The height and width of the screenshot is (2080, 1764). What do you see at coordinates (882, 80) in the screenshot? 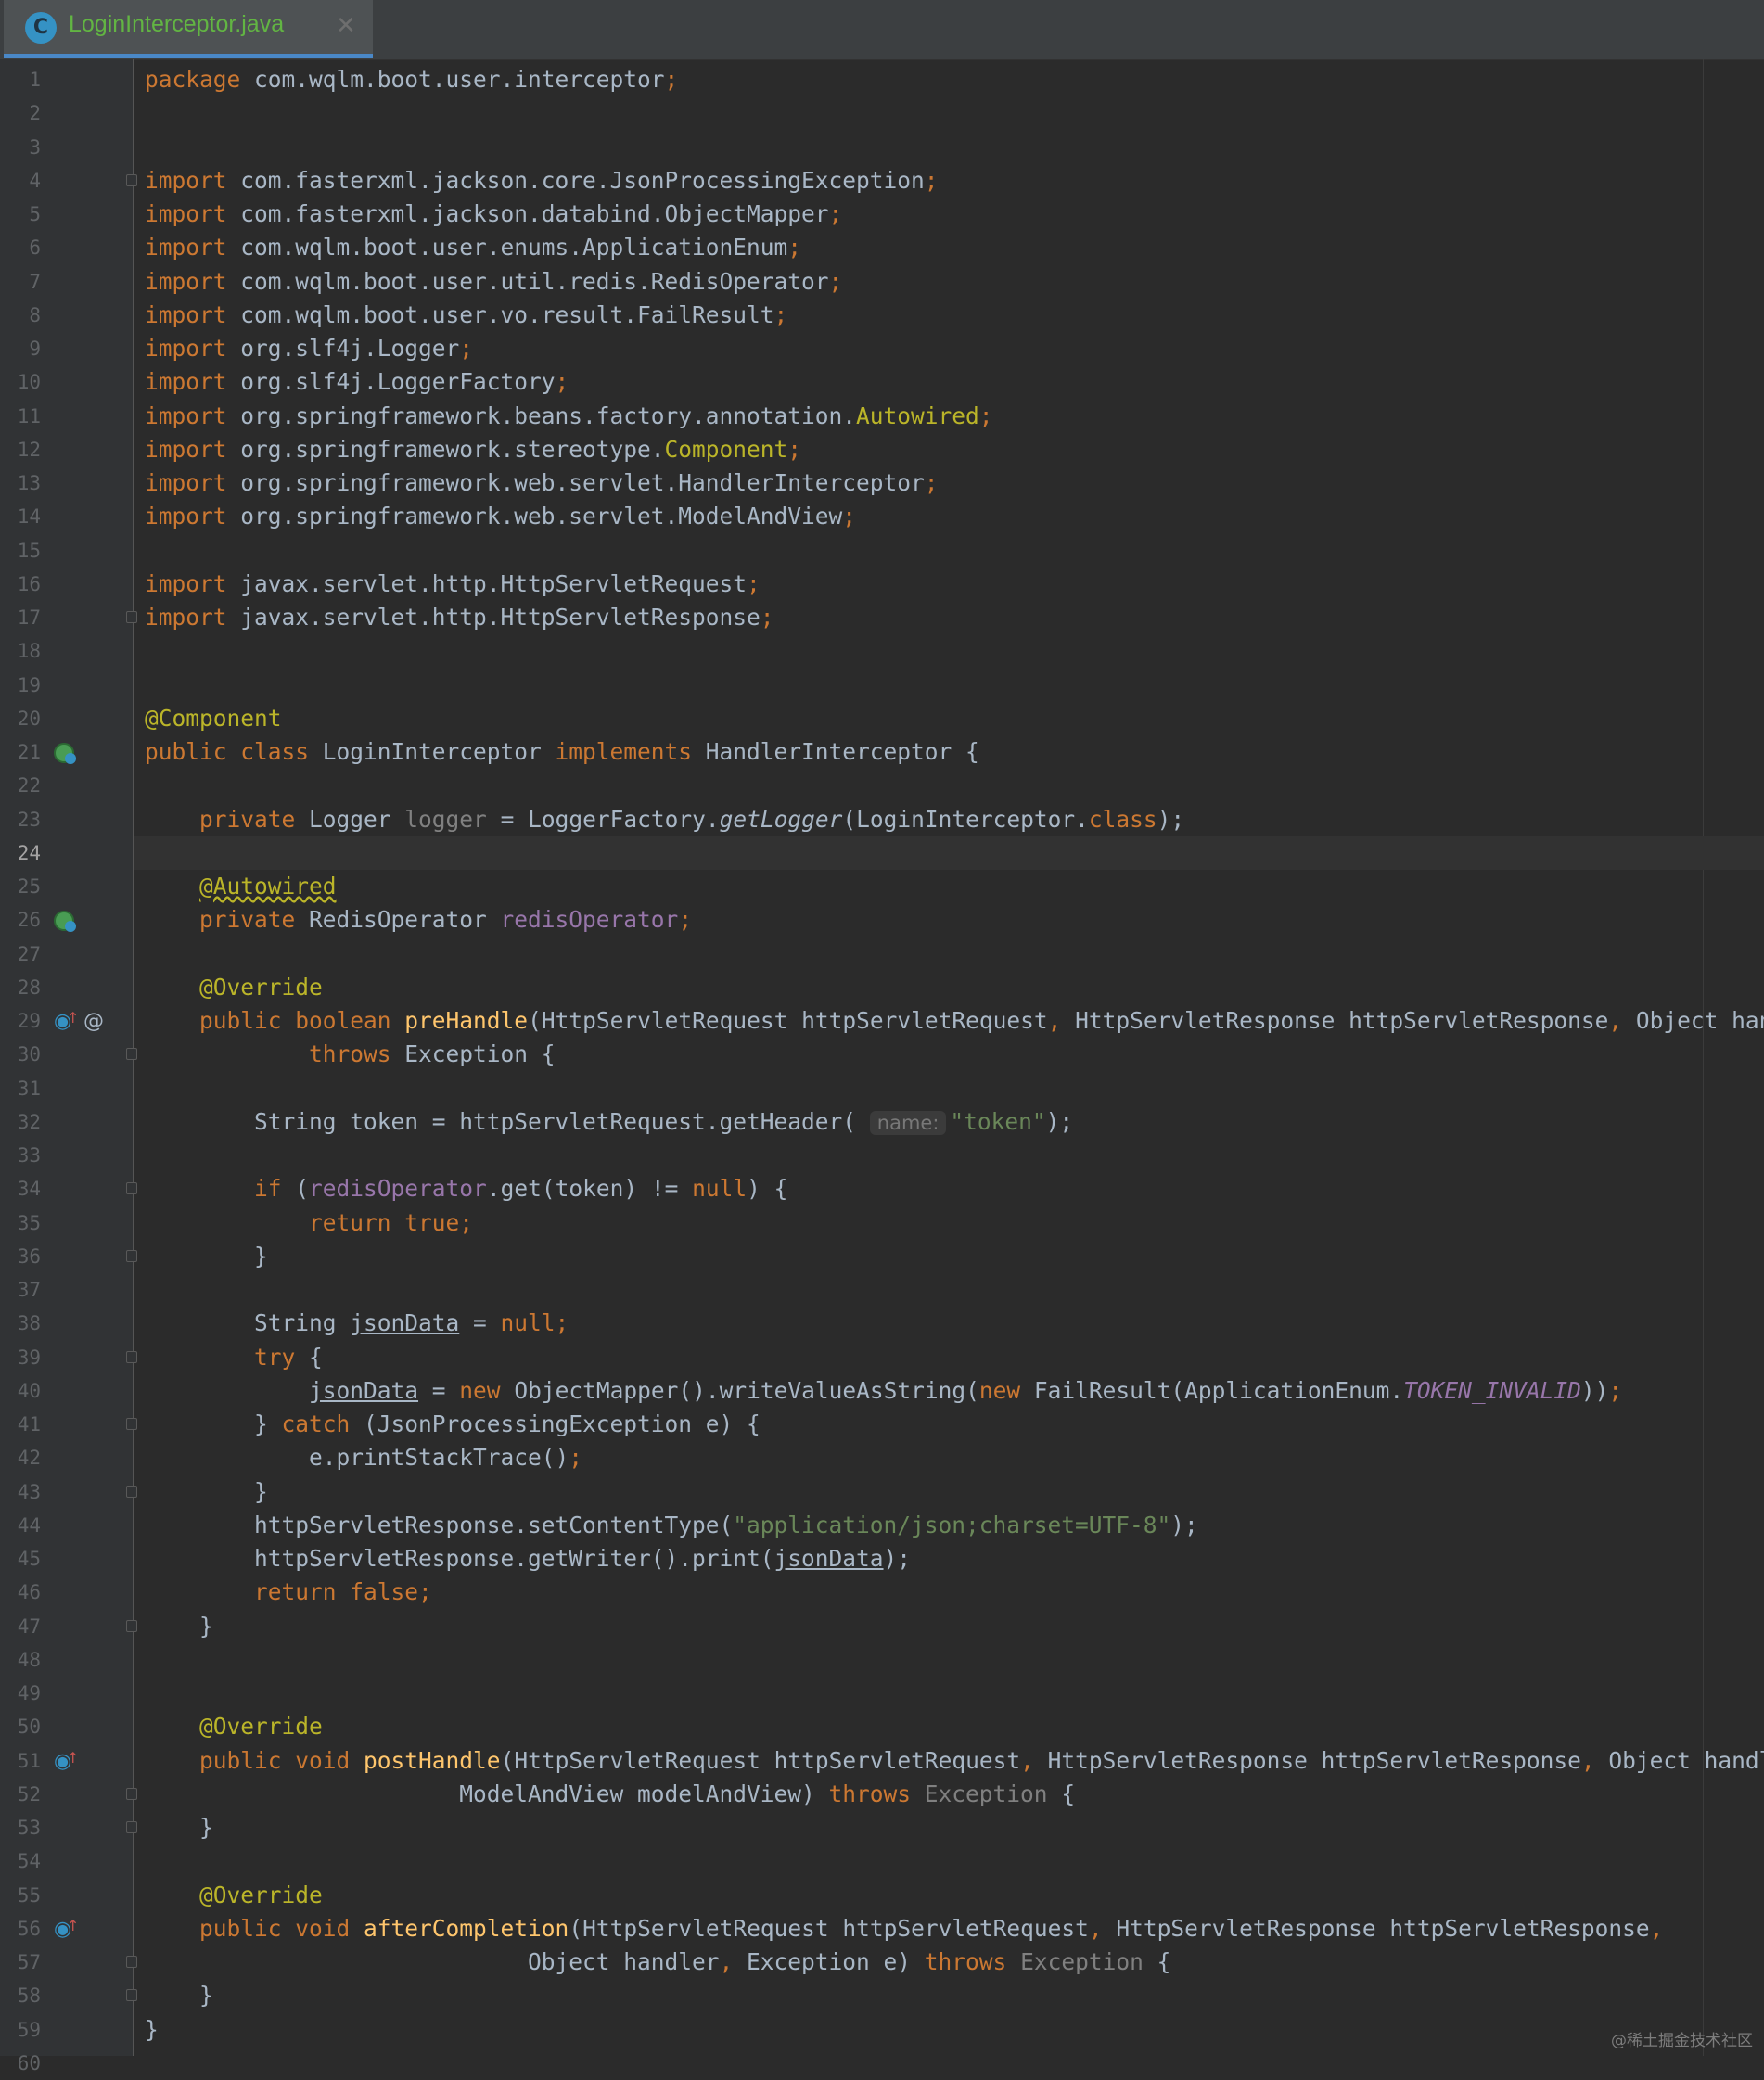
I see `code-line: 1 package com.wqlm.boot.user.interceptor;` at bounding box center [882, 80].